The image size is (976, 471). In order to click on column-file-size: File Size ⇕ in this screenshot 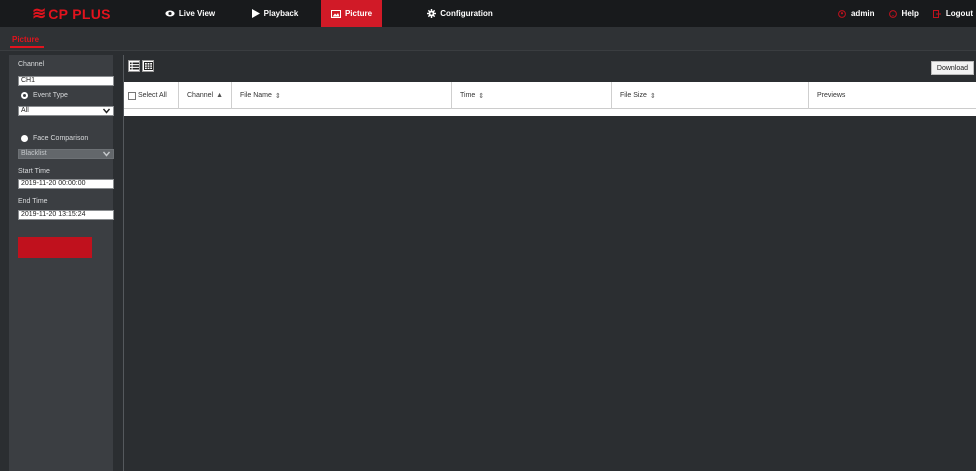, I will do `click(710, 95)`.